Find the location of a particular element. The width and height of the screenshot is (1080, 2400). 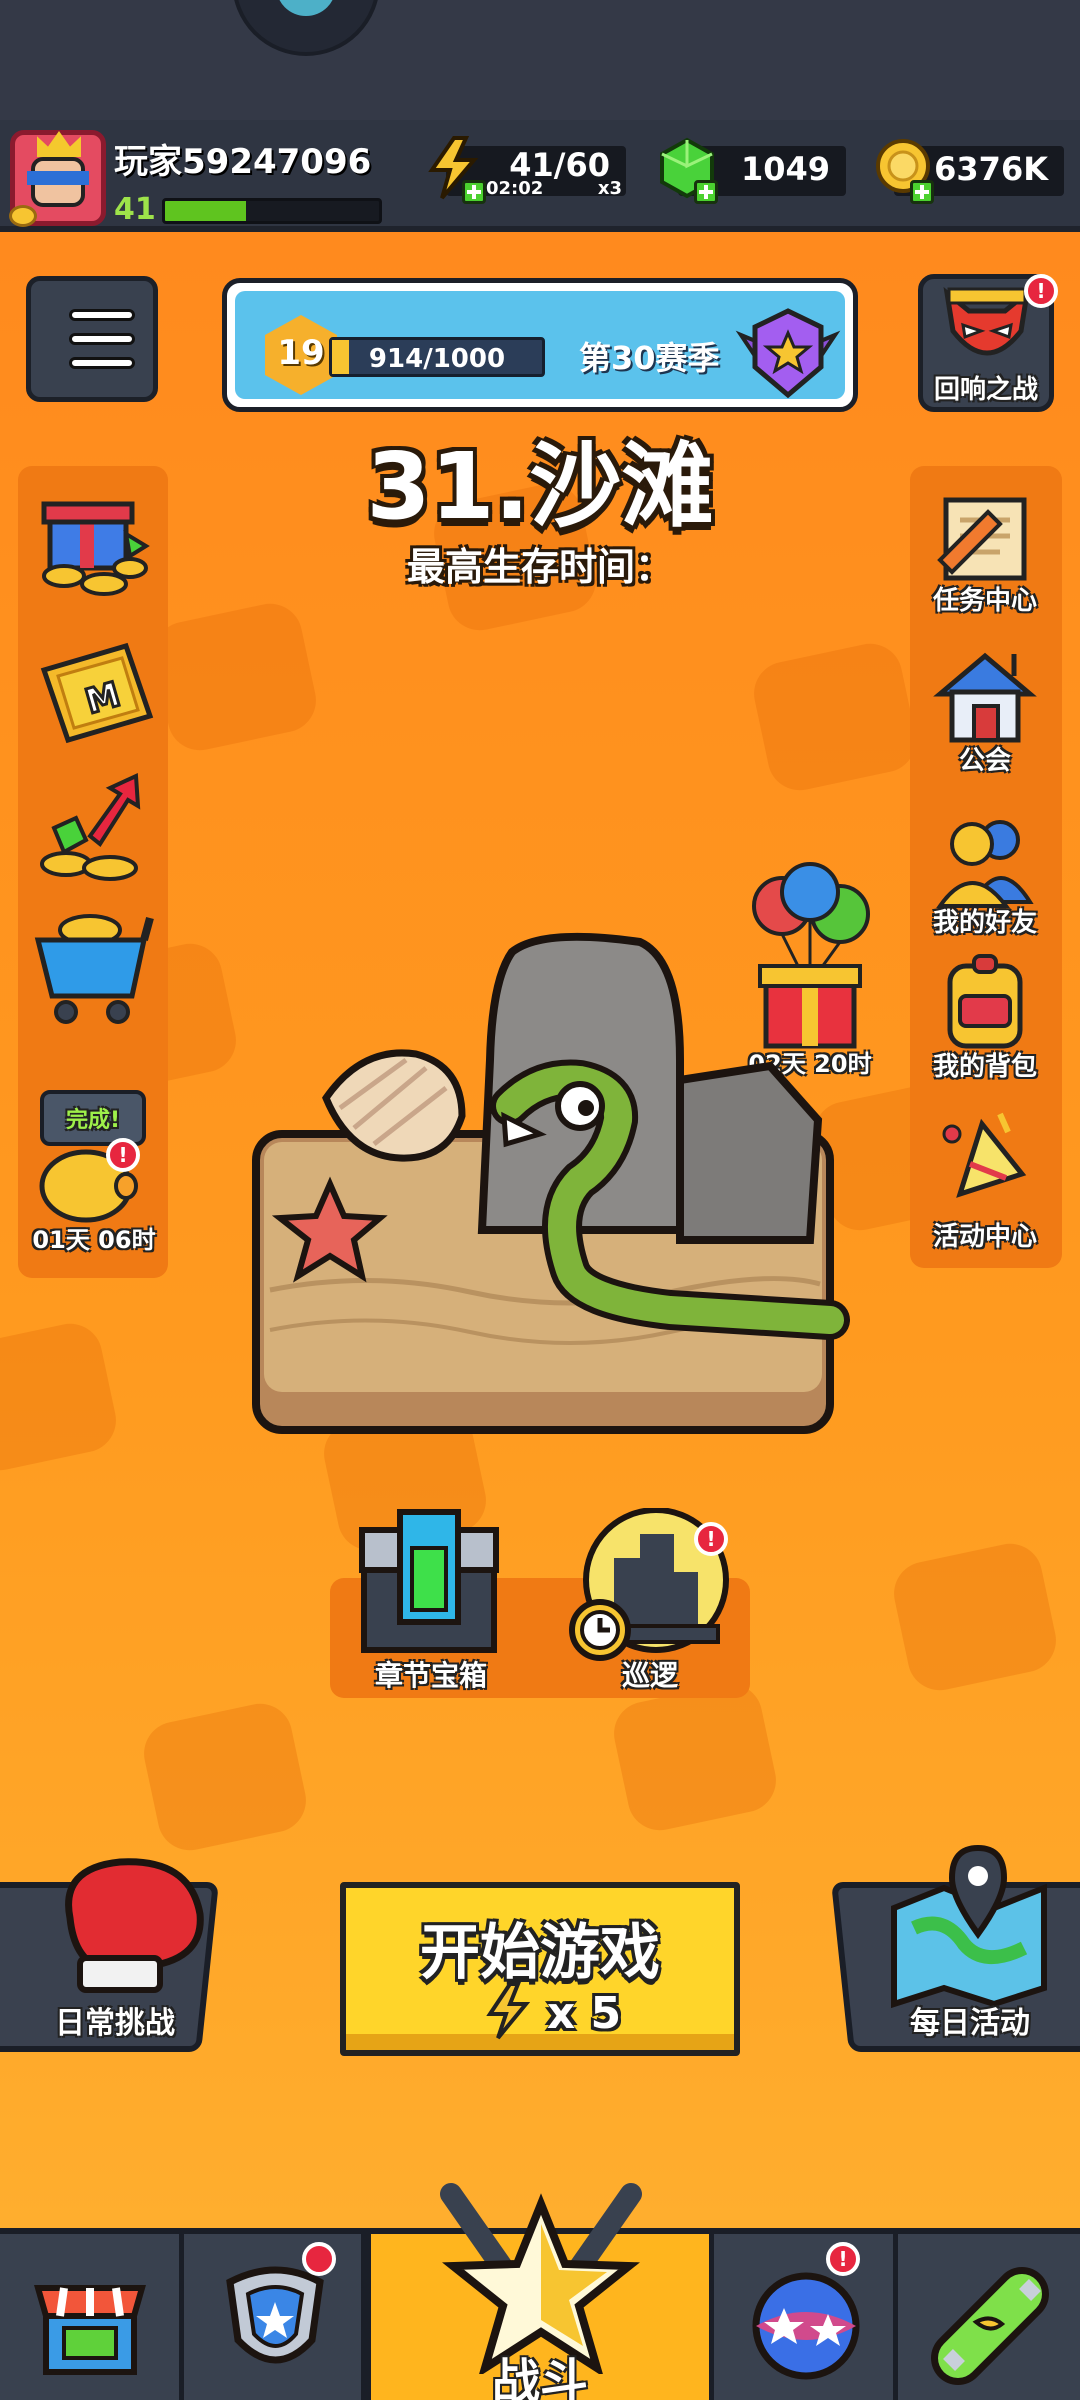

player-name: 玩家59247096 is located at coordinates (243, 162).